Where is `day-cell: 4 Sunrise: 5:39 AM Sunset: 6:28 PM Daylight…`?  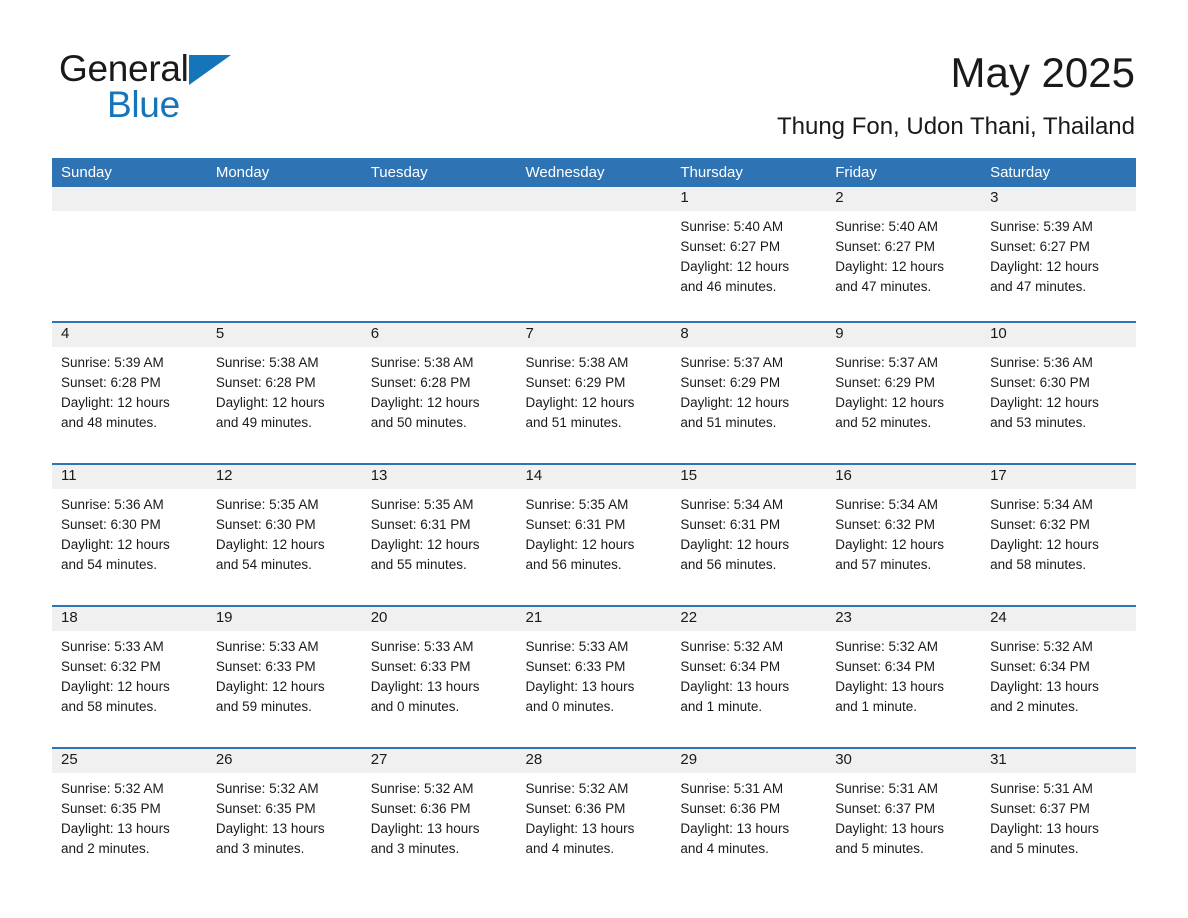
day-cell: 4 Sunrise: 5:39 AM Sunset: 6:28 PM Daylight… is located at coordinates (129, 393).